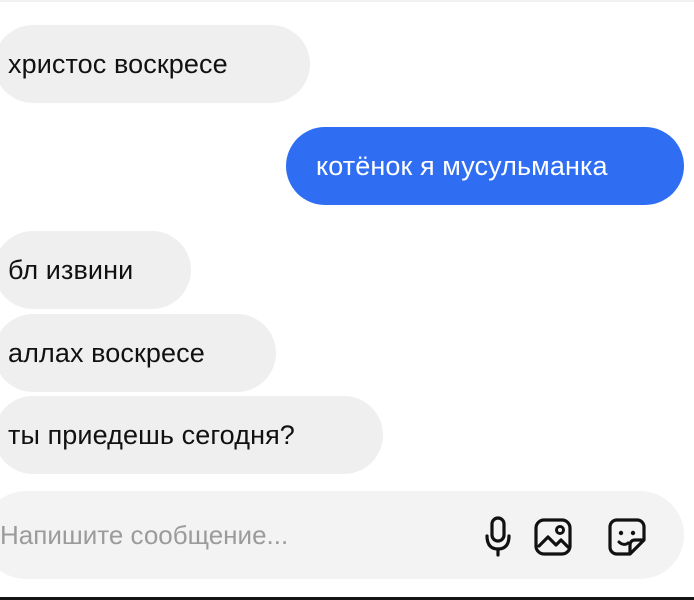 The height and width of the screenshot is (600, 694). I want to click on microphone-icon, so click(498, 536).